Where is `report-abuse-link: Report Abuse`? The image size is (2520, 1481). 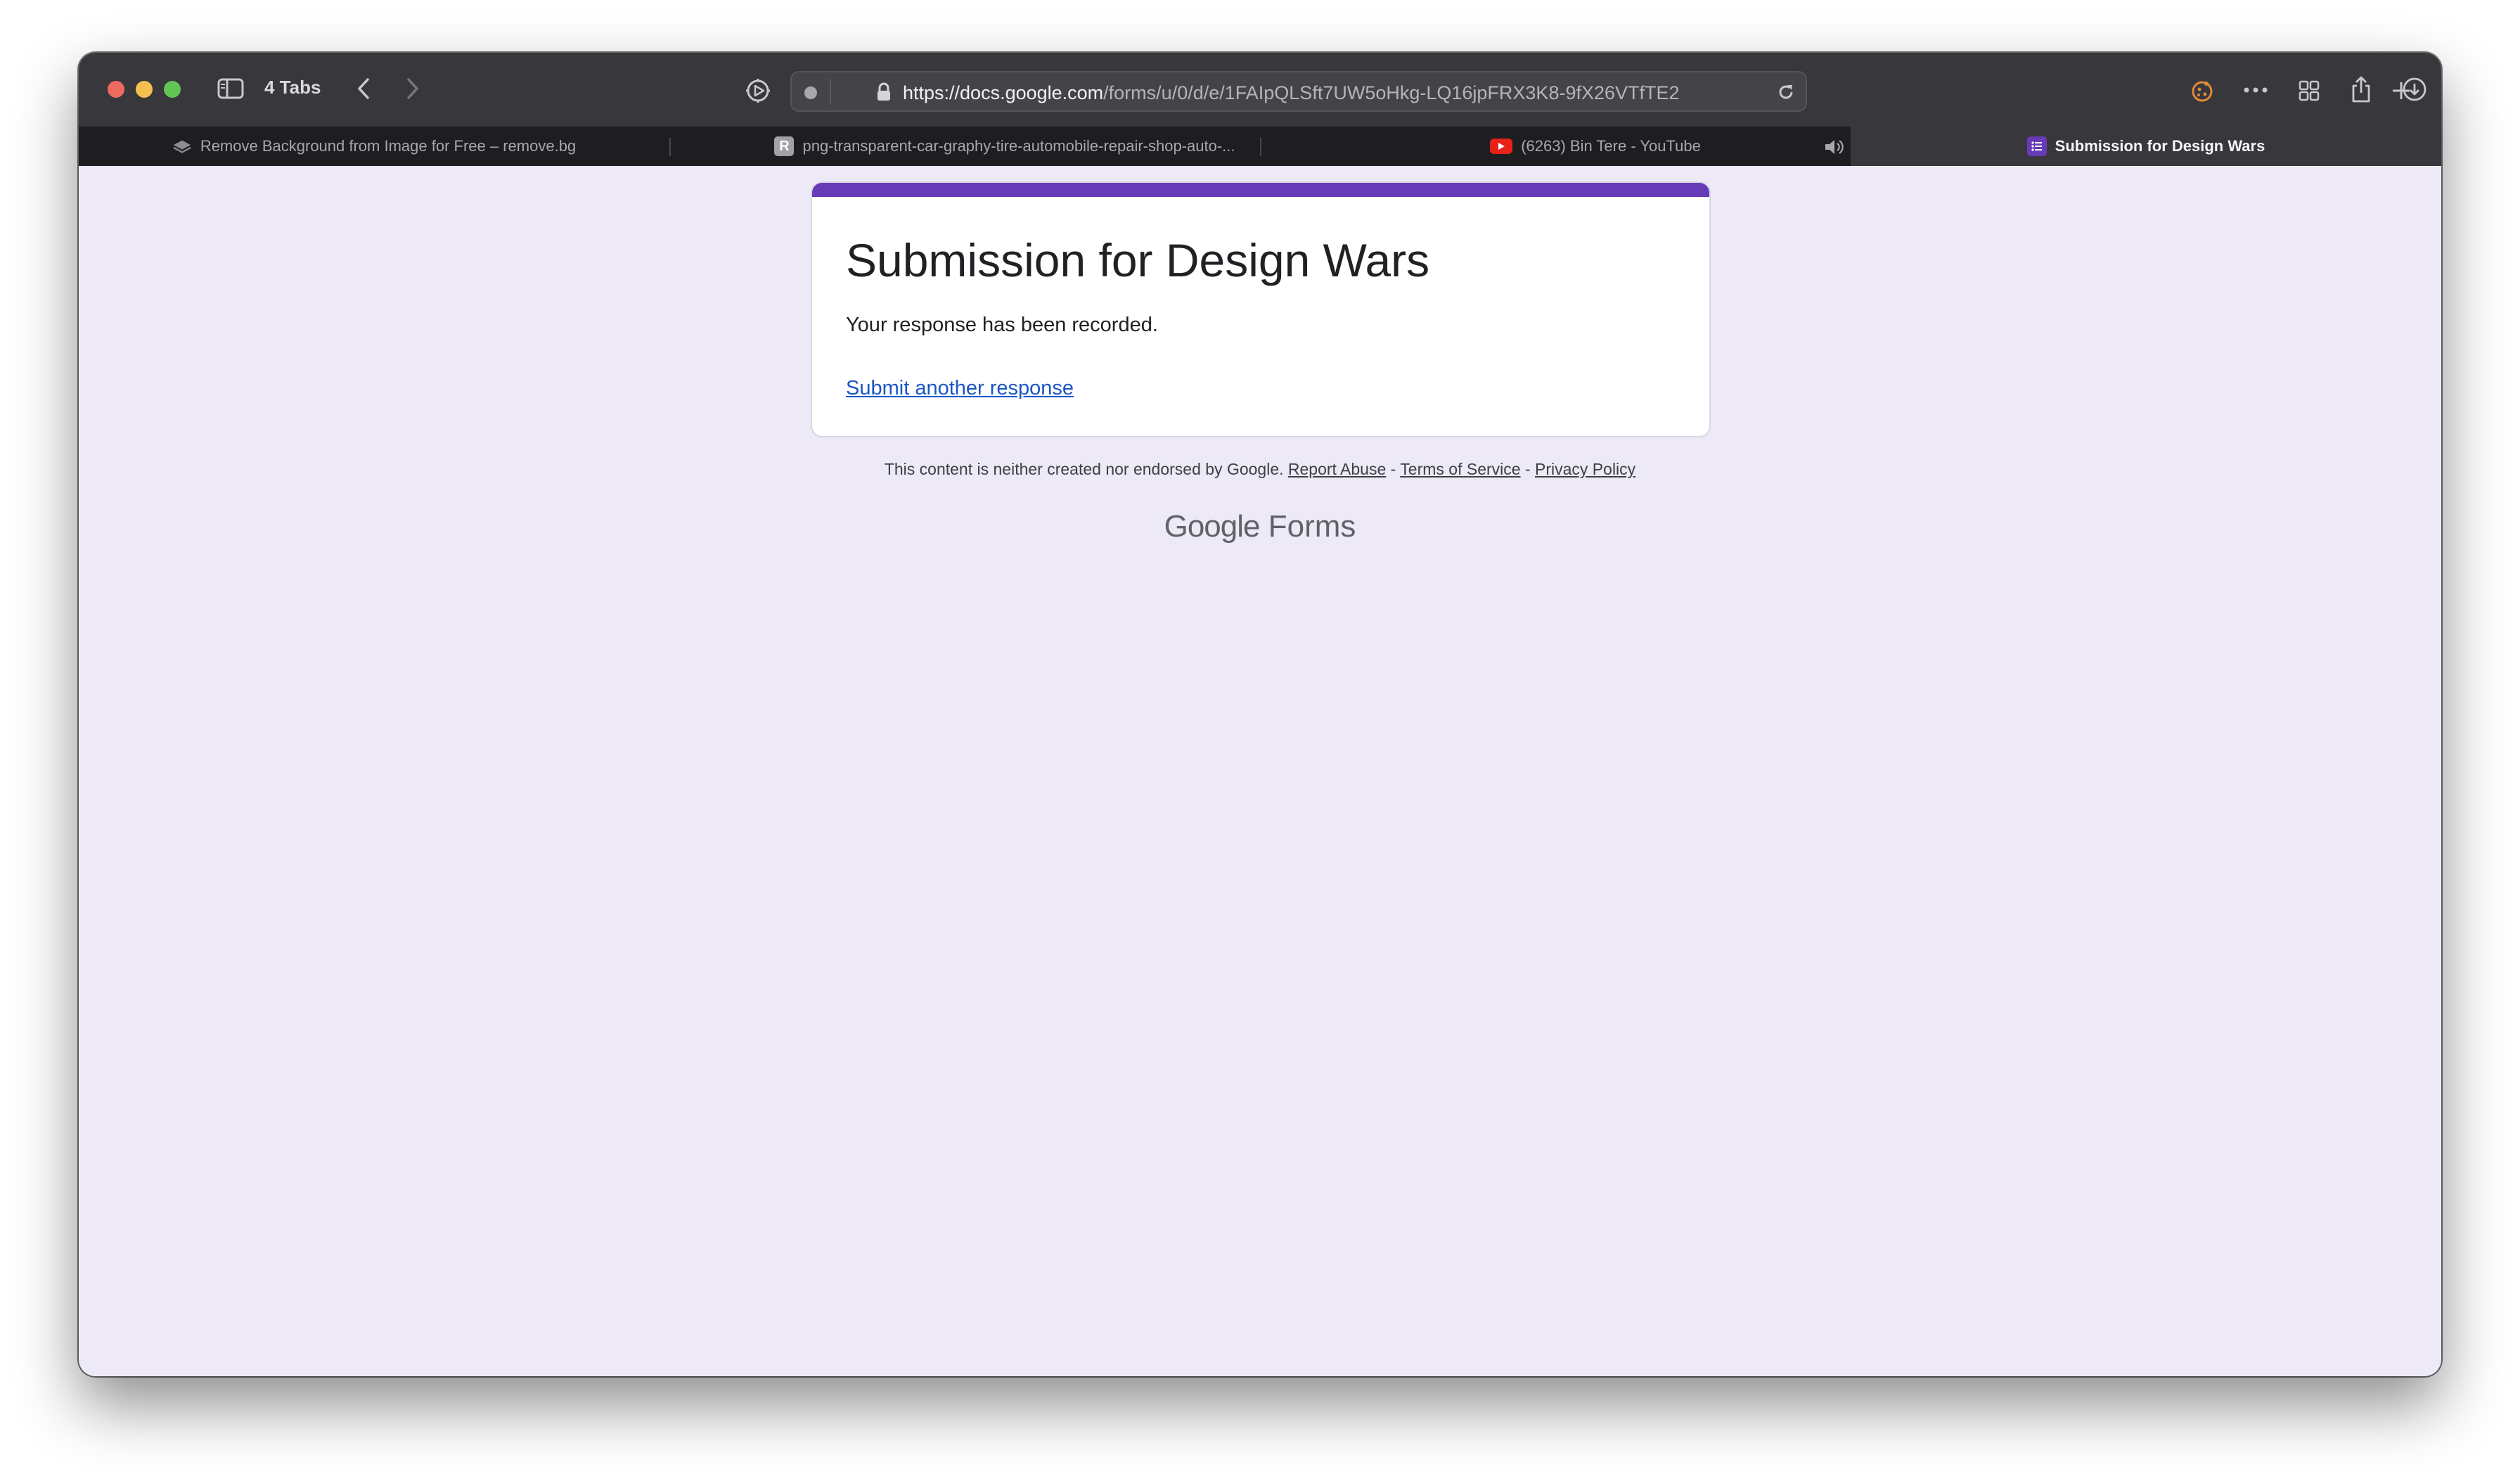
report-abuse-link: Report Abuse is located at coordinates (1337, 469).